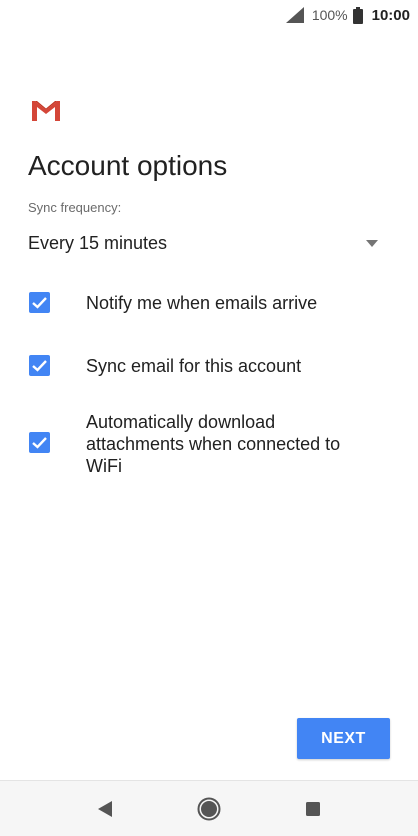 This screenshot has width=418, height=836. I want to click on navigation-bar, so click(209, 808).